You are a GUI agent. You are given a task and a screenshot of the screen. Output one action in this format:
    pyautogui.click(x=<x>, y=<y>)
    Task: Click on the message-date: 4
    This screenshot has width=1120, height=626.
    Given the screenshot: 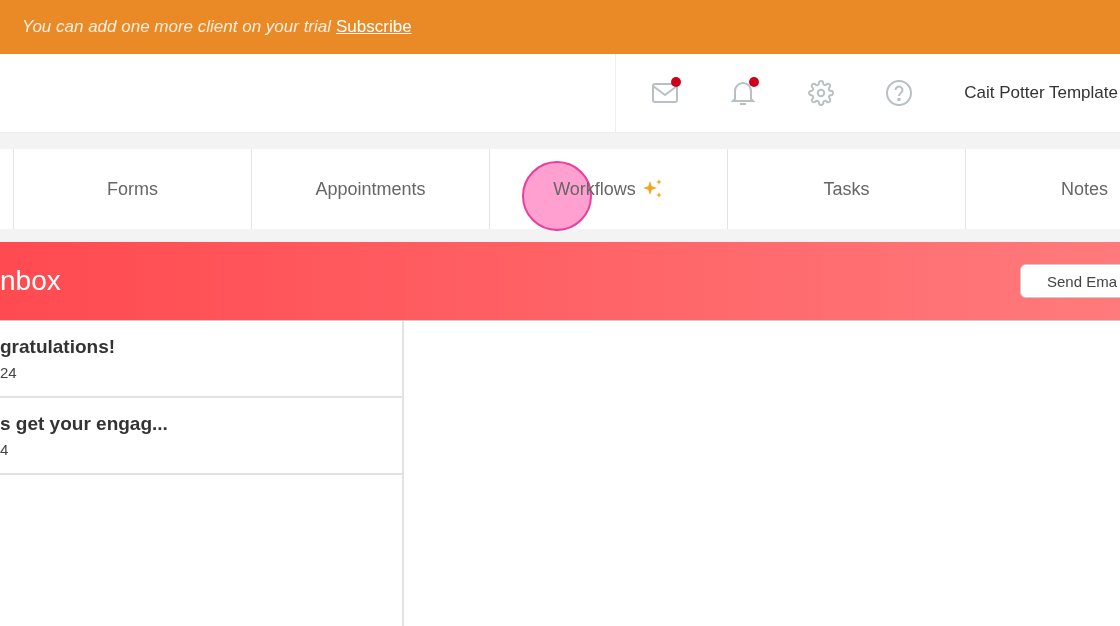 What is the action you would take?
    pyautogui.click(x=5, y=449)
    